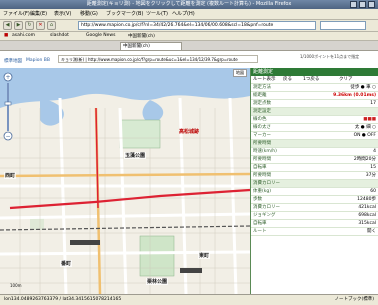  What do you see at coordinates (89, 13) in the screenshot?
I see `menu-go: 移動(G)` at bounding box center [89, 13].